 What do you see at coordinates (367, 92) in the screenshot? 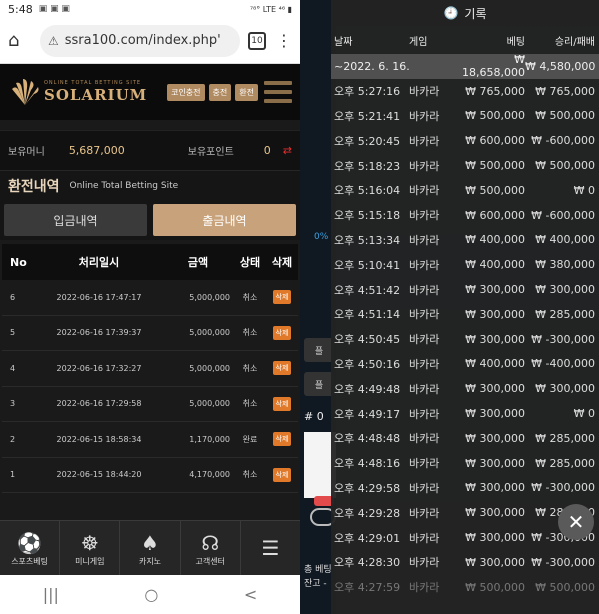
I see `row-date: 오후 5:27:16` at bounding box center [367, 92].